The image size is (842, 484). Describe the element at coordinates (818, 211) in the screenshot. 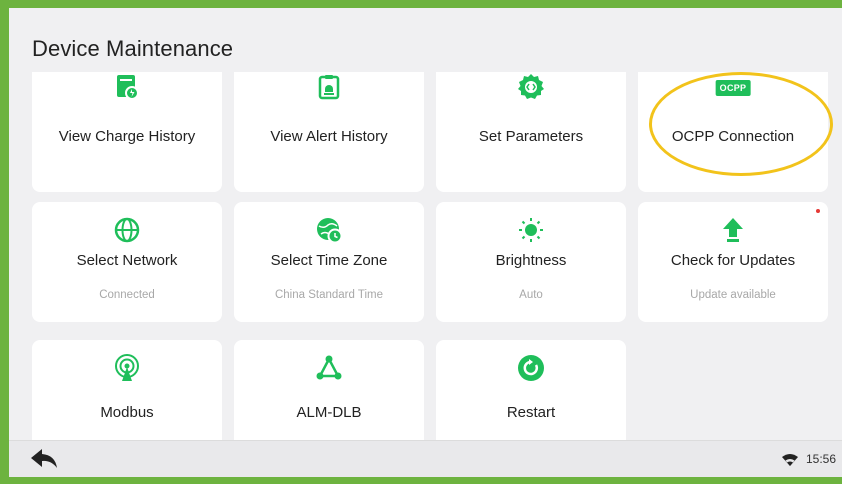

I see `notification-dot` at that location.